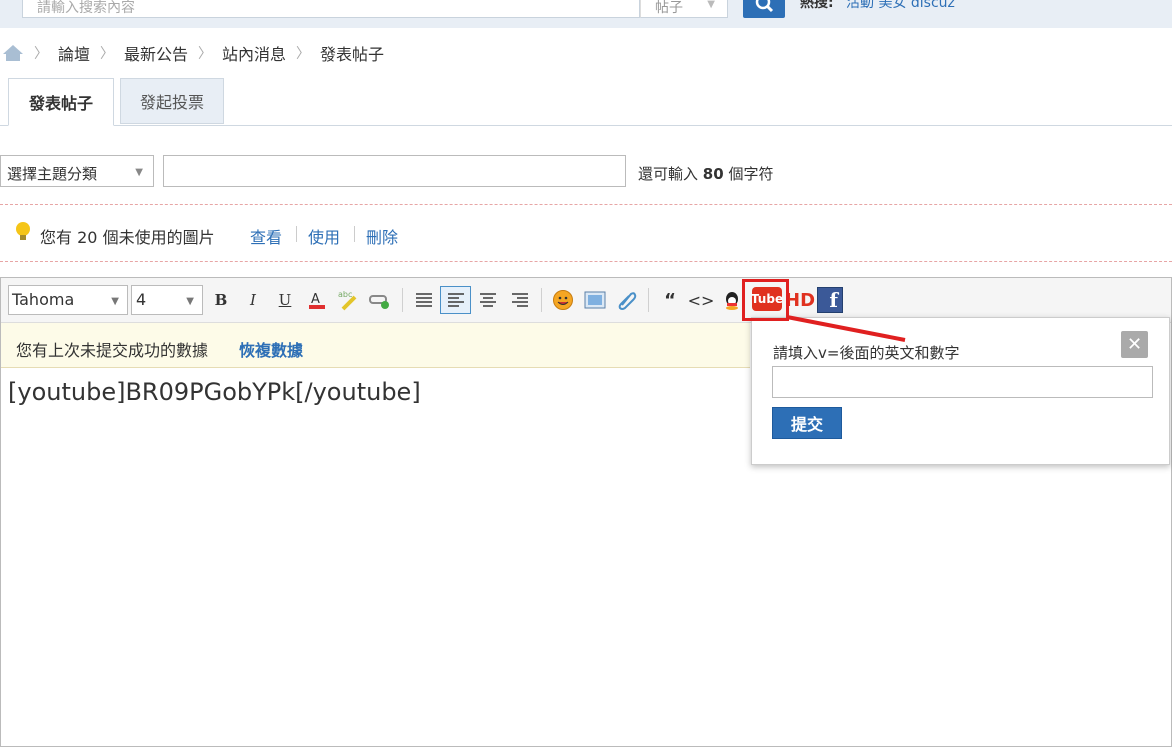 This screenshot has height=747, width=1172. Describe the element at coordinates (807, 423) in the screenshot. I see `submit-button: 提交` at that location.